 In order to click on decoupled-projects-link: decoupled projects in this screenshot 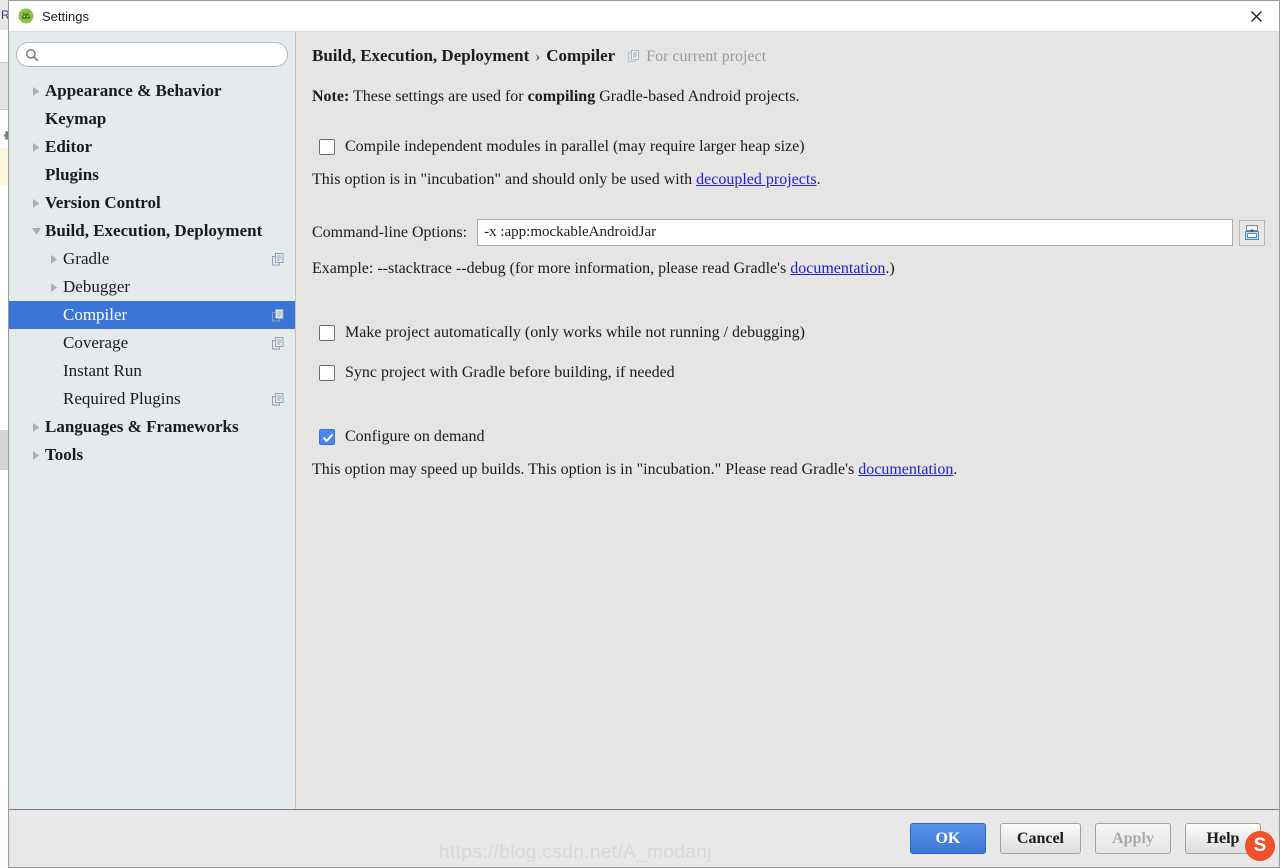, I will do `click(756, 179)`.